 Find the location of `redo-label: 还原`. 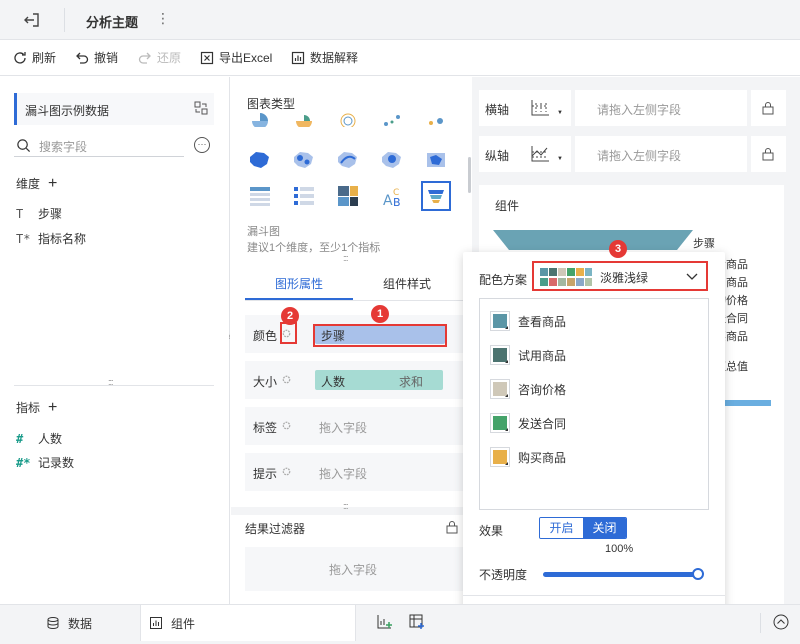

redo-label: 还原 is located at coordinates (169, 58).